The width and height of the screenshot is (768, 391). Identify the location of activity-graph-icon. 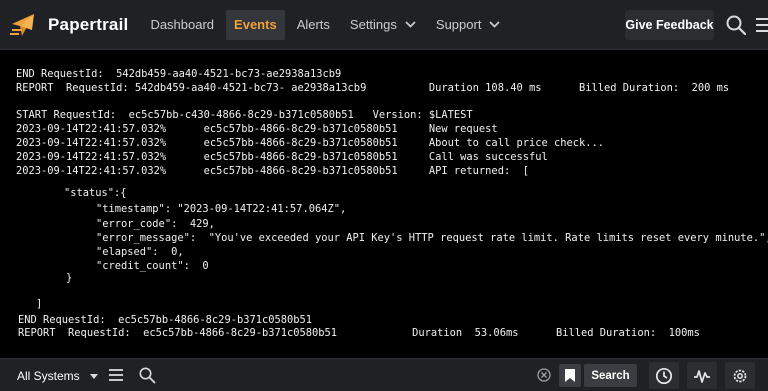
(702, 376).